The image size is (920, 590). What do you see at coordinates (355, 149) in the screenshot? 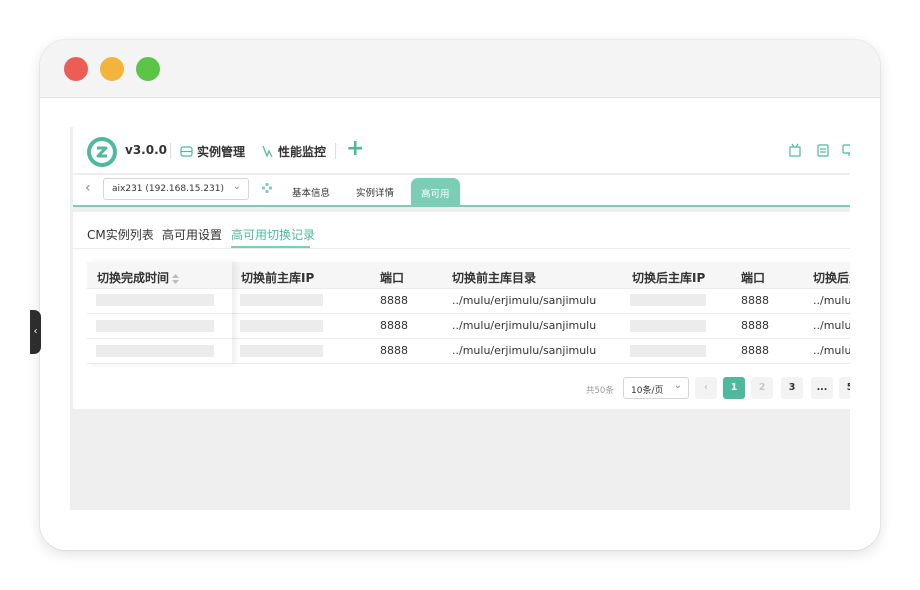
I see `add-button: +` at bounding box center [355, 149].